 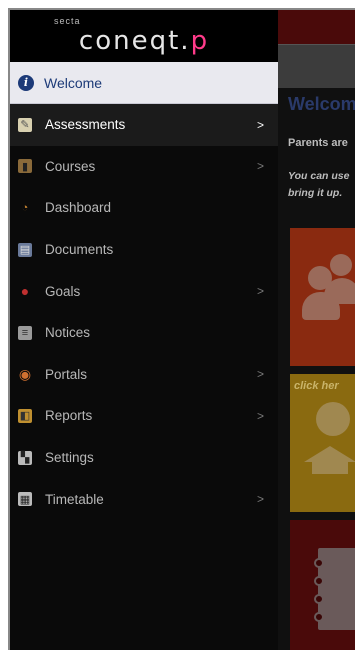 I want to click on logo-subtitle: secta, so click(x=67, y=21).